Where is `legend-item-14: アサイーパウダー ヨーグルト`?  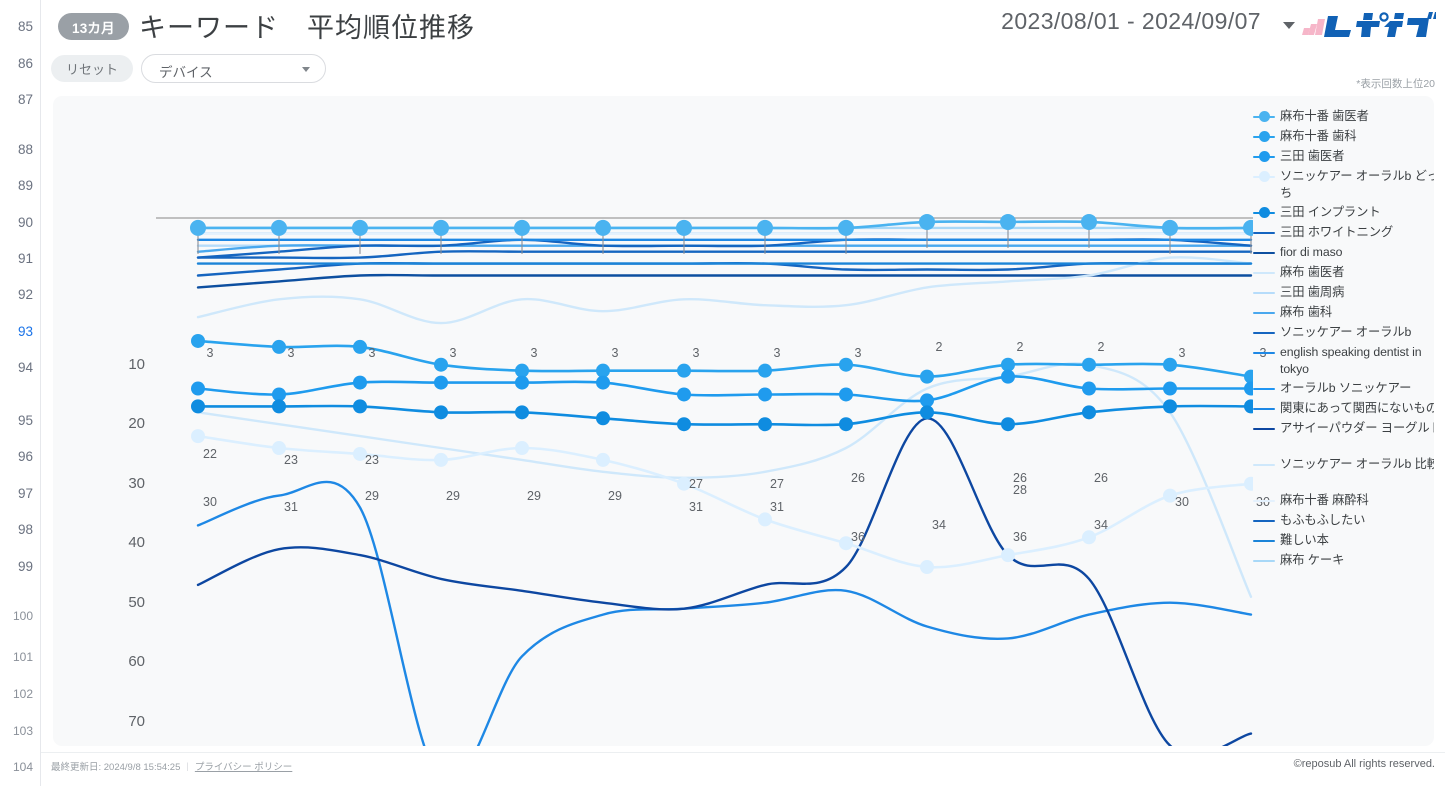
legend-item-14: アサイーパウダー ヨーグルト is located at coordinates (1343, 428).